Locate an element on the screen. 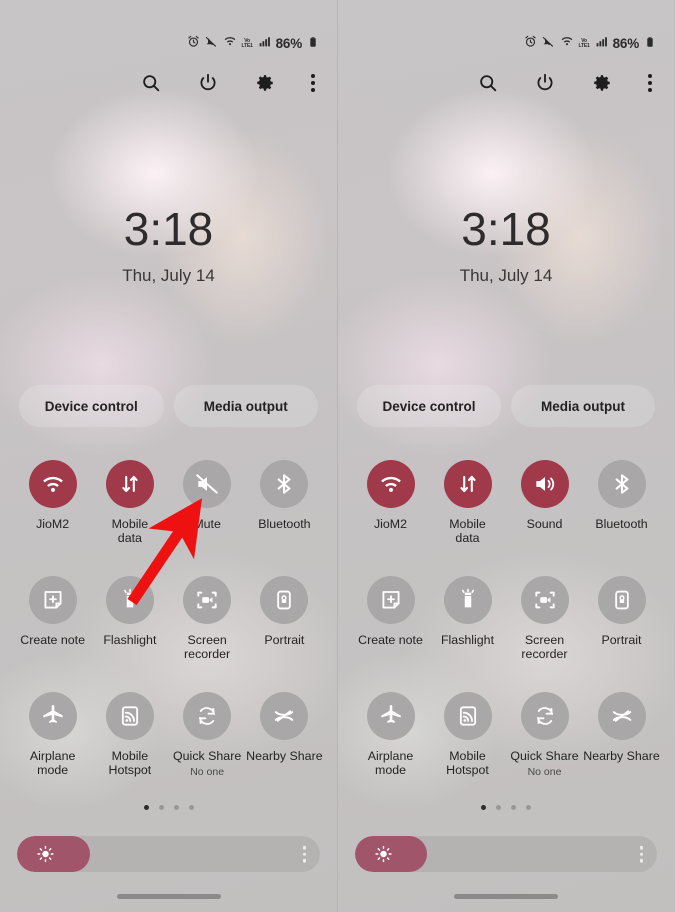 The image size is (675, 912). screen-recorder-icon is located at coordinates (207, 600).